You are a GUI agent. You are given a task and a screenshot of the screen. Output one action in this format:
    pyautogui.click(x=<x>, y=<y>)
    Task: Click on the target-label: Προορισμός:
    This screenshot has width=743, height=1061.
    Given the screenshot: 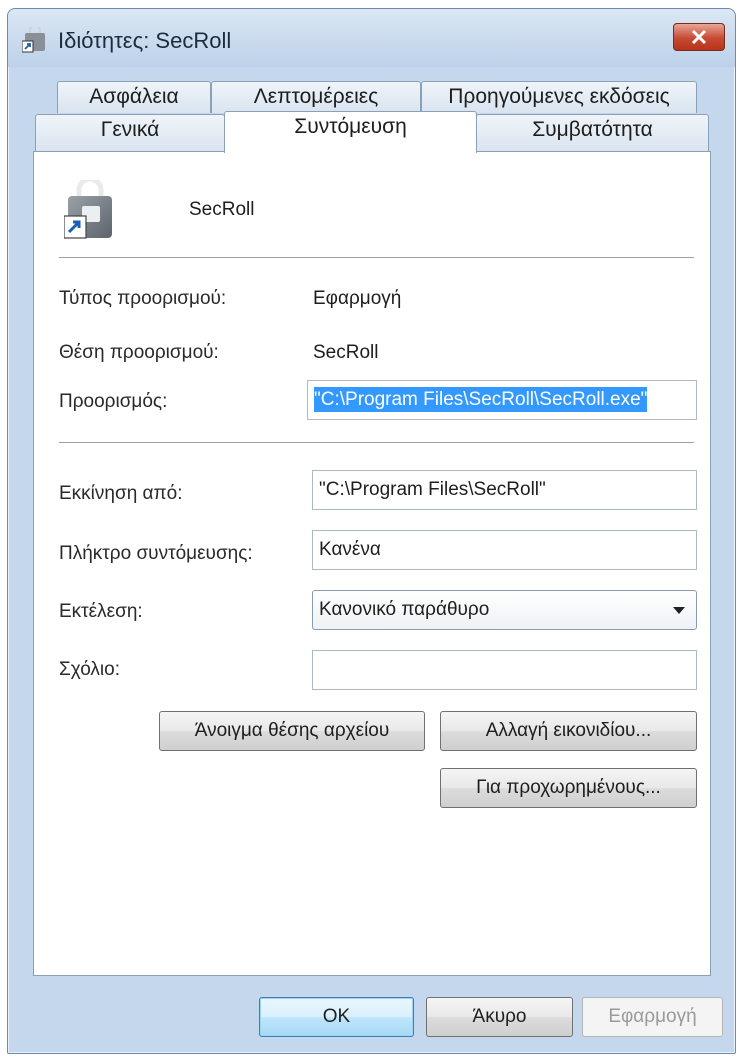 What is the action you would take?
    pyautogui.click(x=113, y=401)
    